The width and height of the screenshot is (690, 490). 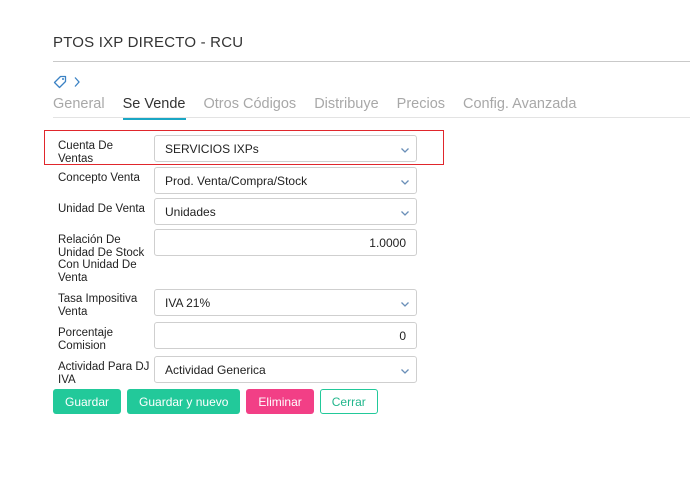 What do you see at coordinates (60, 82) in the screenshot?
I see `tag-icon` at bounding box center [60, 82].